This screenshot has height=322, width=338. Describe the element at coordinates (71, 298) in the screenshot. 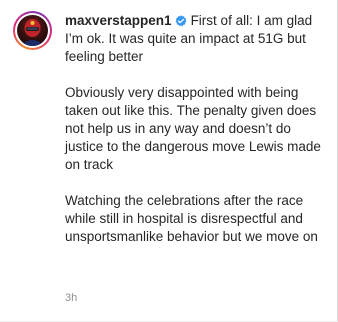

I see `post-timestamp: 3h` at that location.